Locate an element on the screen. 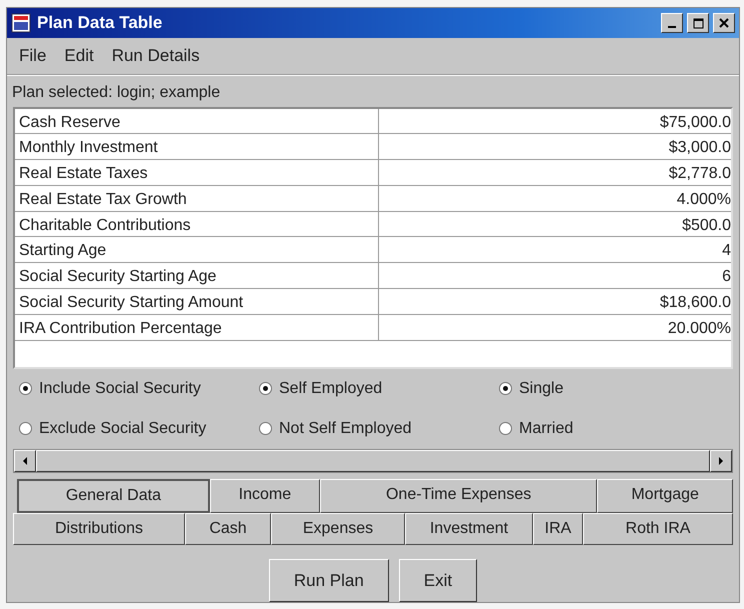  tab: Mortgage is located at coordinates (665, 495).